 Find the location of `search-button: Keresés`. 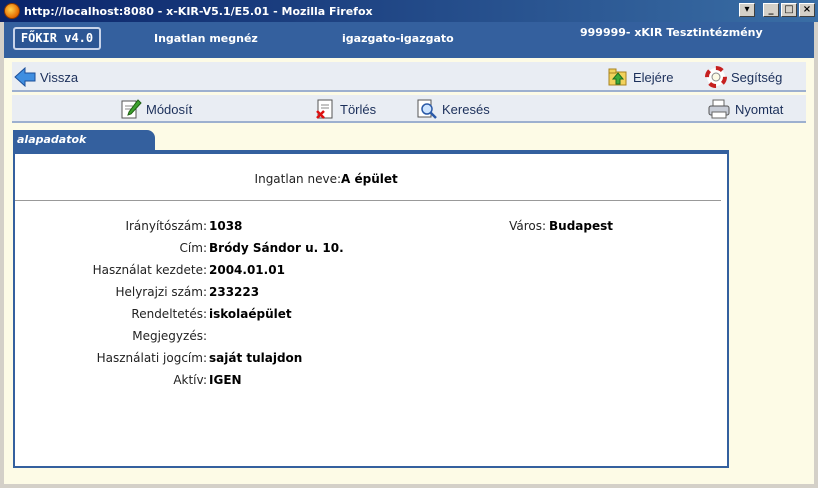

search-button: Keresés is located at coordinates (453, 109).